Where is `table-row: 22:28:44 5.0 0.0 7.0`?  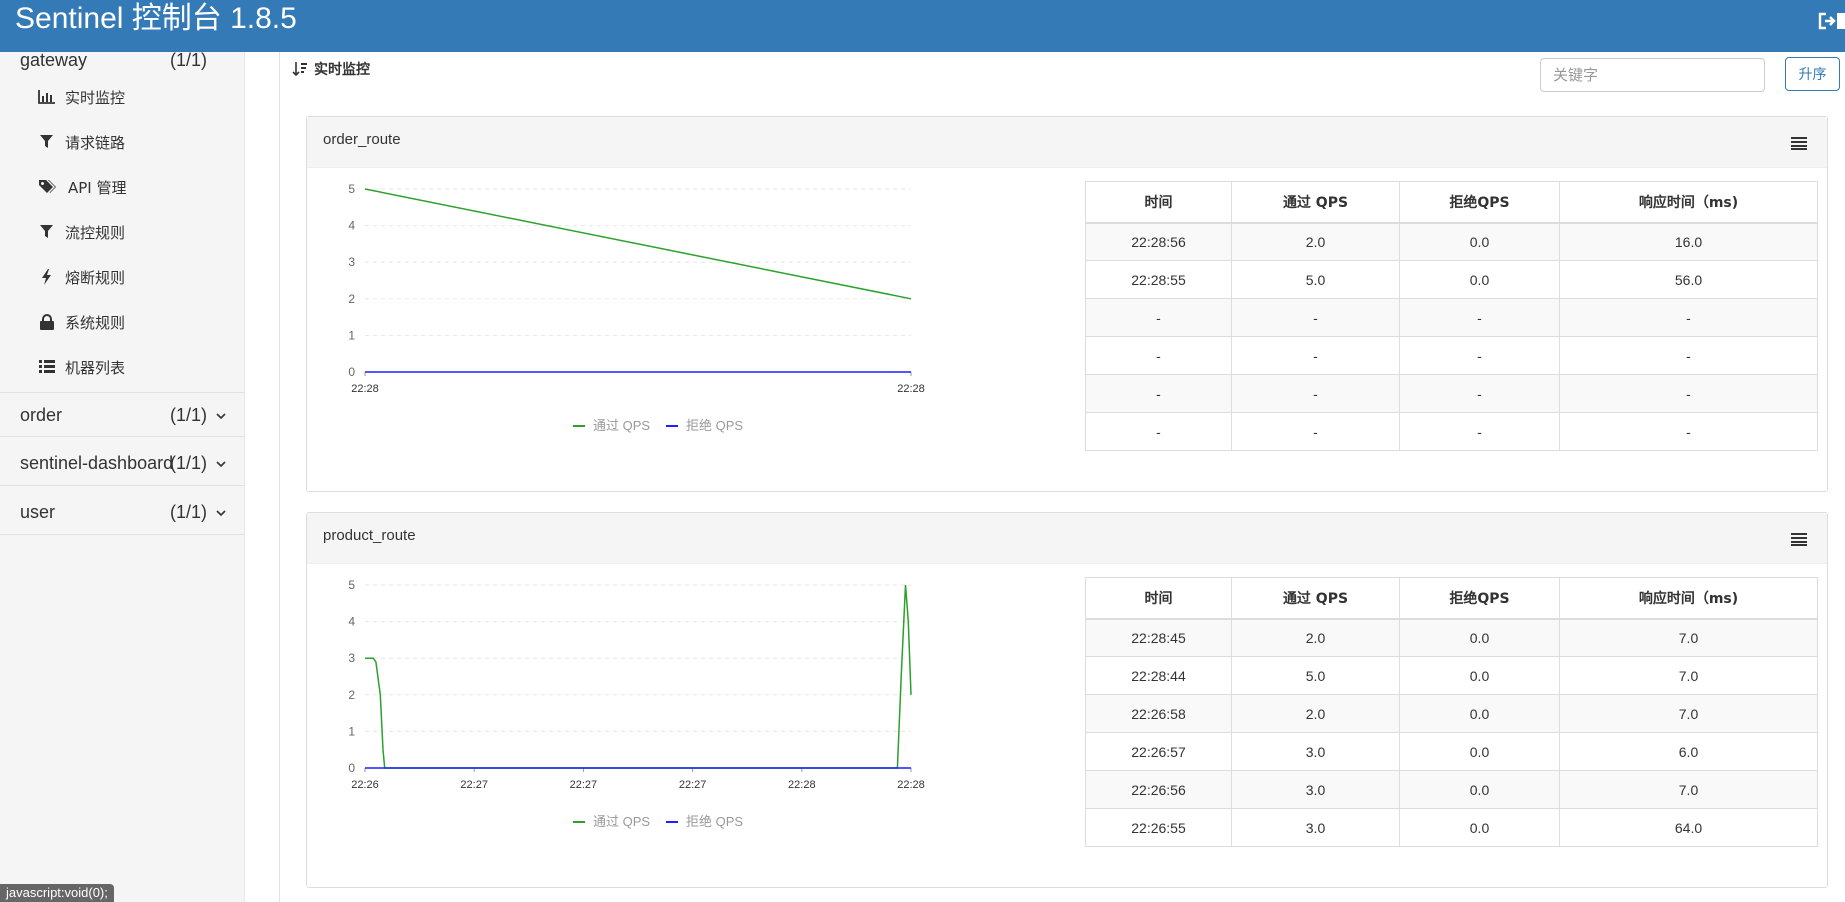 table-row: 22:28:44 5.0 0.0 7.0 is located at coordinates (1451, 675).